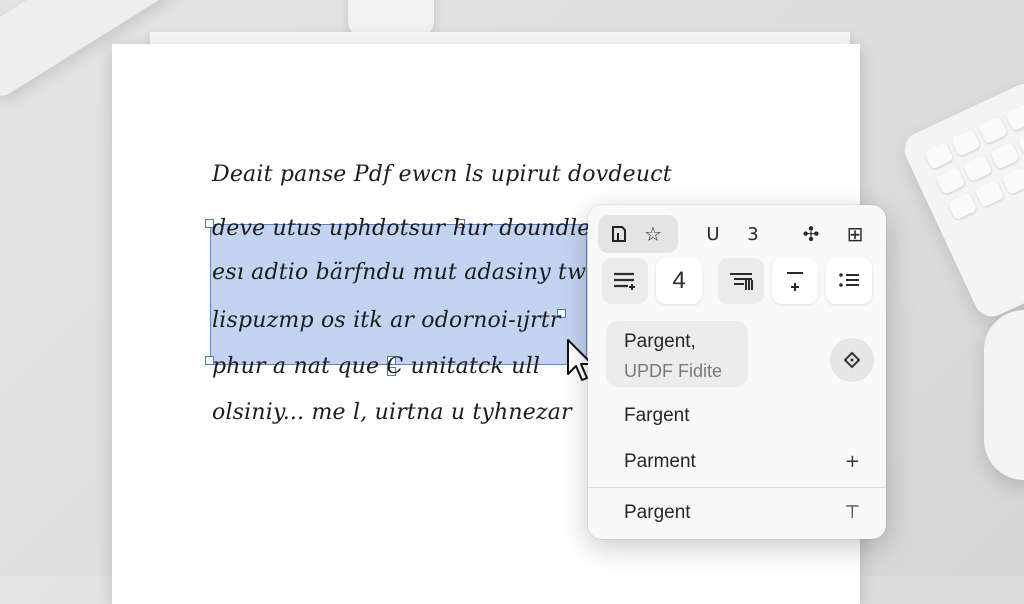 The width and height of the screenshot is (1024, 604). I want to click on menu-item-selected: Pargent, UPDF Fidite, so click(677, 354).